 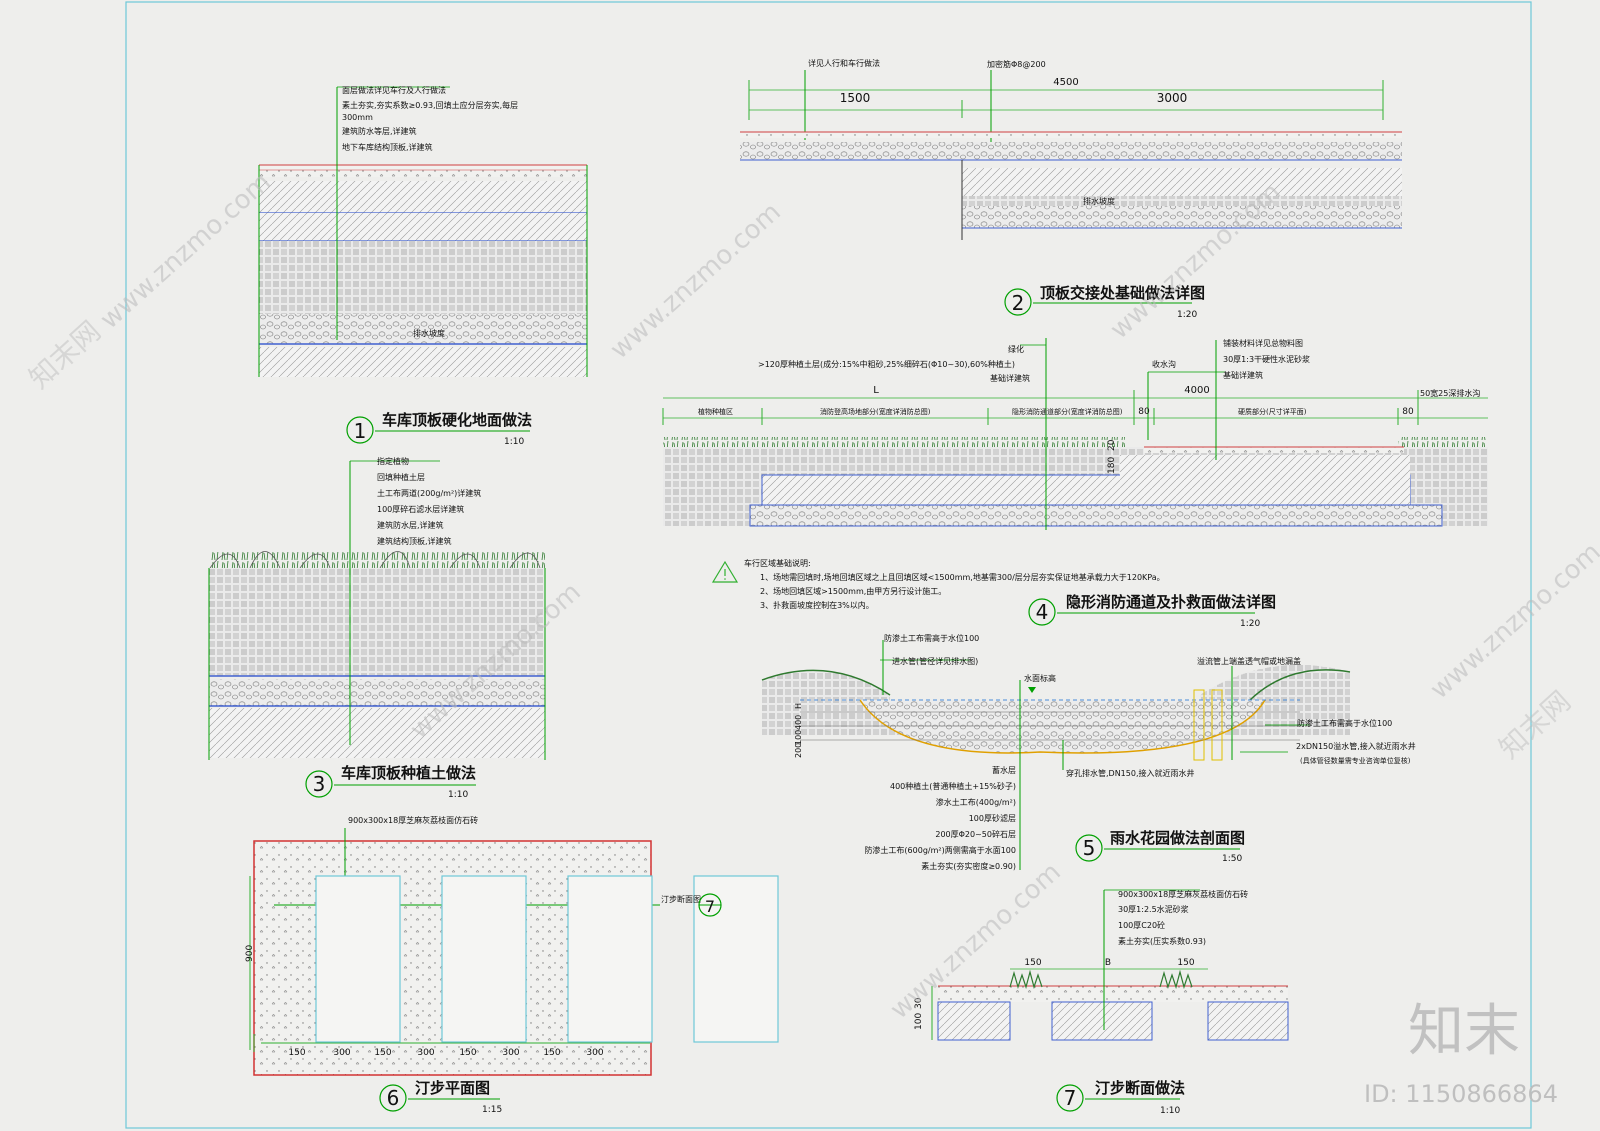 What do you see at coordinates (425, 1053) in the screenshot?
I see `d6-dim-3: 300` at bounding box center [425, 1053].